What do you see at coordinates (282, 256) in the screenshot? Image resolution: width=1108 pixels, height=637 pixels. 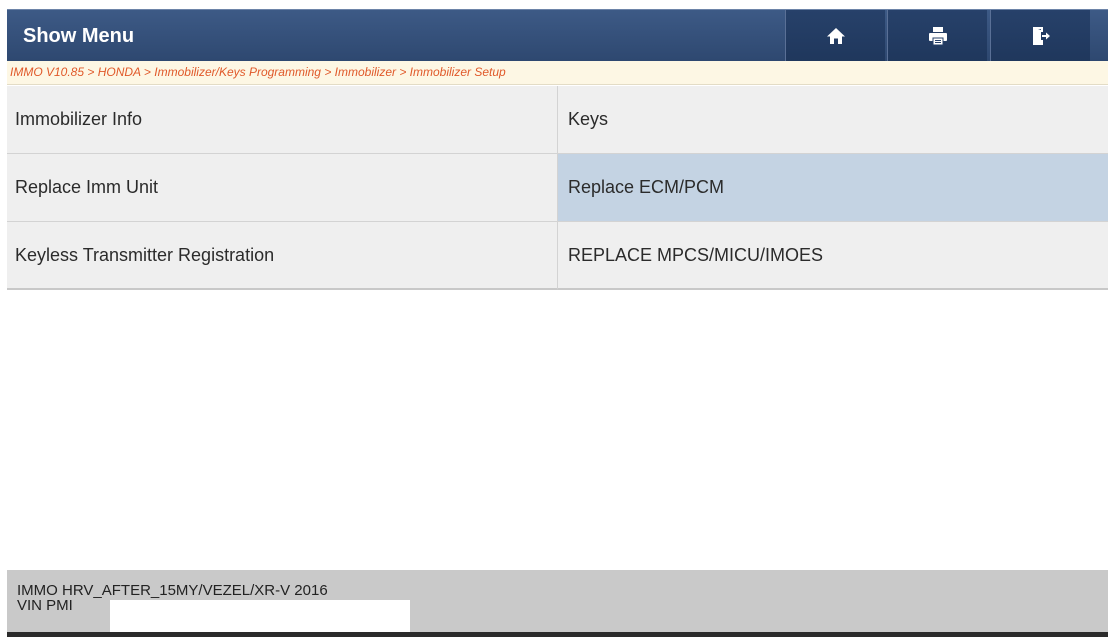 I see `menu-item-keyless-transmitter-registration: Keyless Transmitter Registration` at bounding box center [282, 256].